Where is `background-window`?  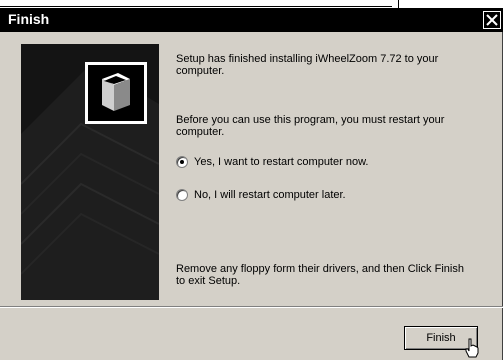
background-window is located at coordinates (252, 4).